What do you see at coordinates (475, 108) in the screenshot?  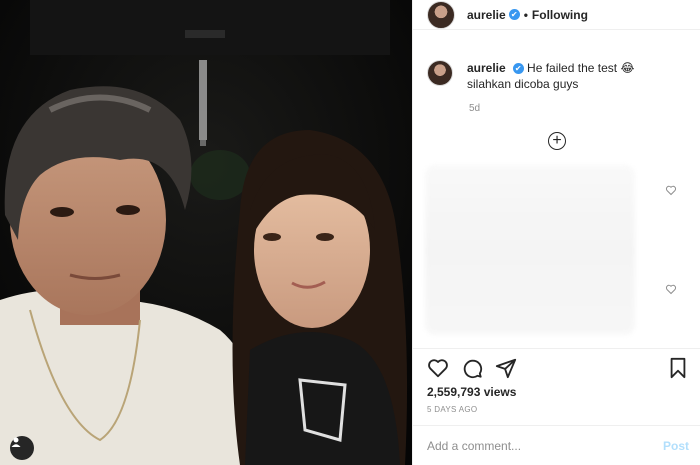 I see `caption-age: 5d` at bounding box center [475, 108].